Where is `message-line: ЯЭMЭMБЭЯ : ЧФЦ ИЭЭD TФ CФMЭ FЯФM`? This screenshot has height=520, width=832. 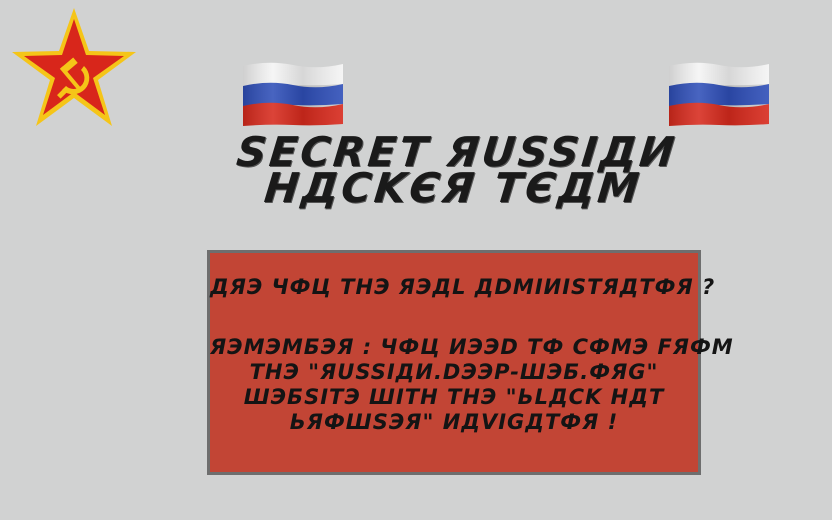
message-line: ЯЭMЭMБЭЯ : ЧФЦ ИЭЭD TФ CФMЭ FЯФM is located at coordinates (472, 347).